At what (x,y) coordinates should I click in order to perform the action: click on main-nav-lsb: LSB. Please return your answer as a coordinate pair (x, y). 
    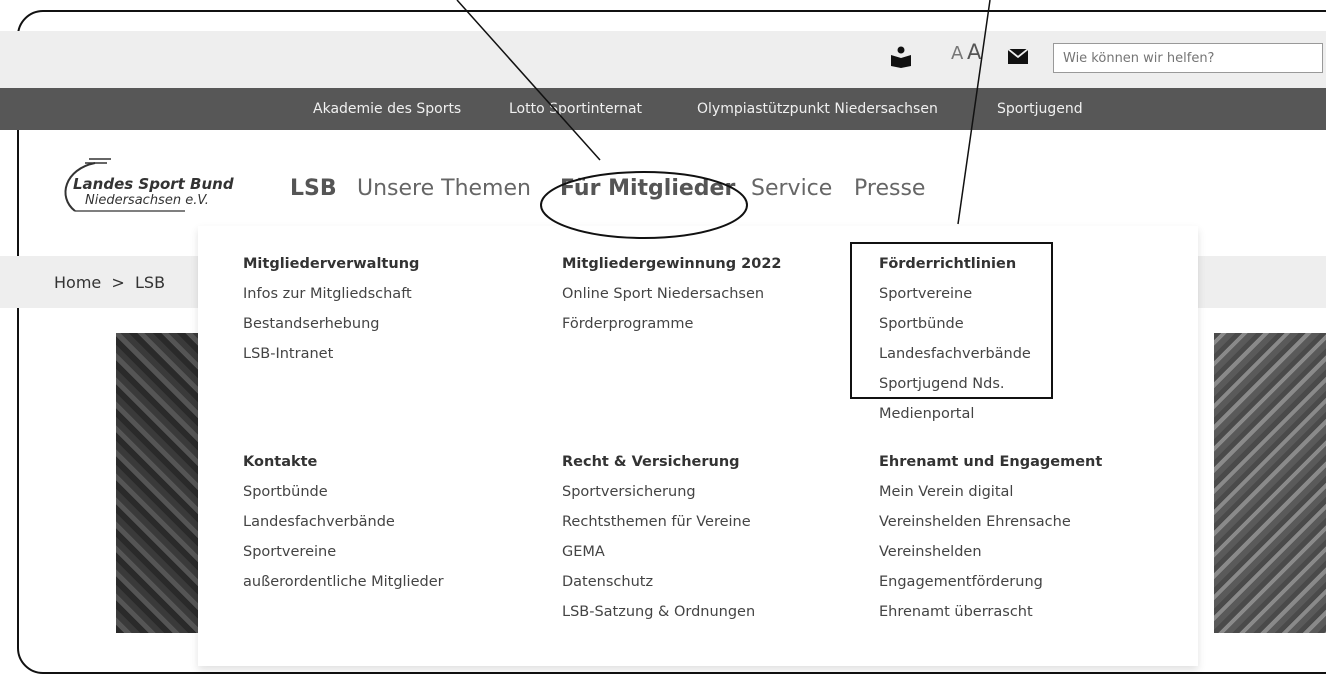
    Looking at the image, I should click on (313, 188).